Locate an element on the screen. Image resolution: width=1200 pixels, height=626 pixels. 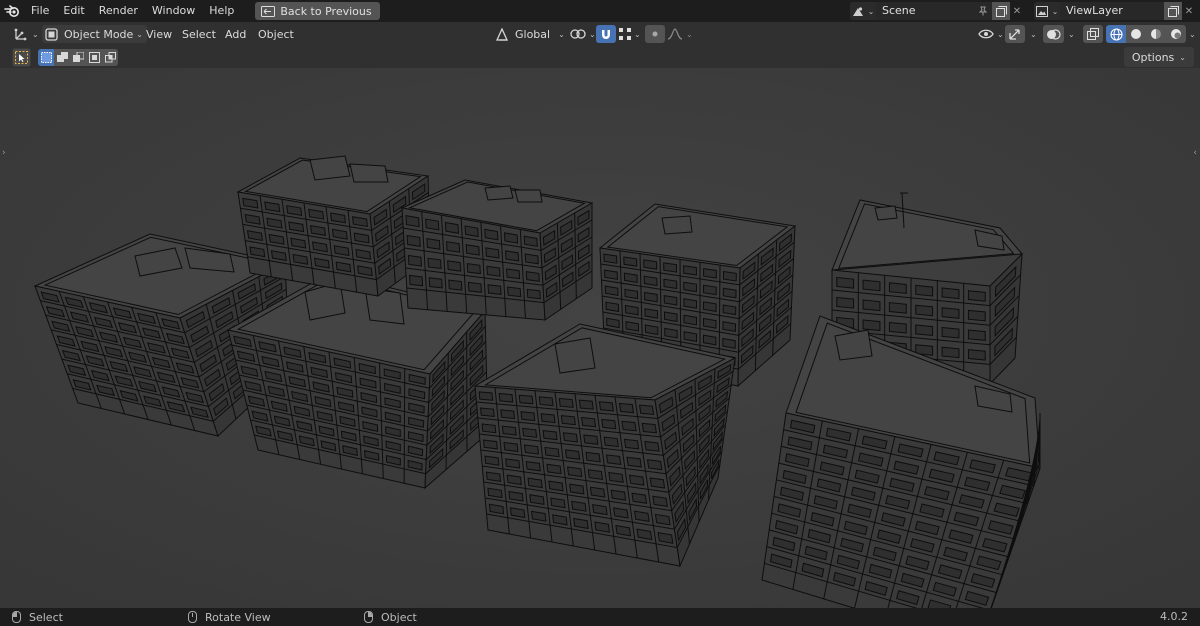
snap-toggle is located at coordinates (606, 34).